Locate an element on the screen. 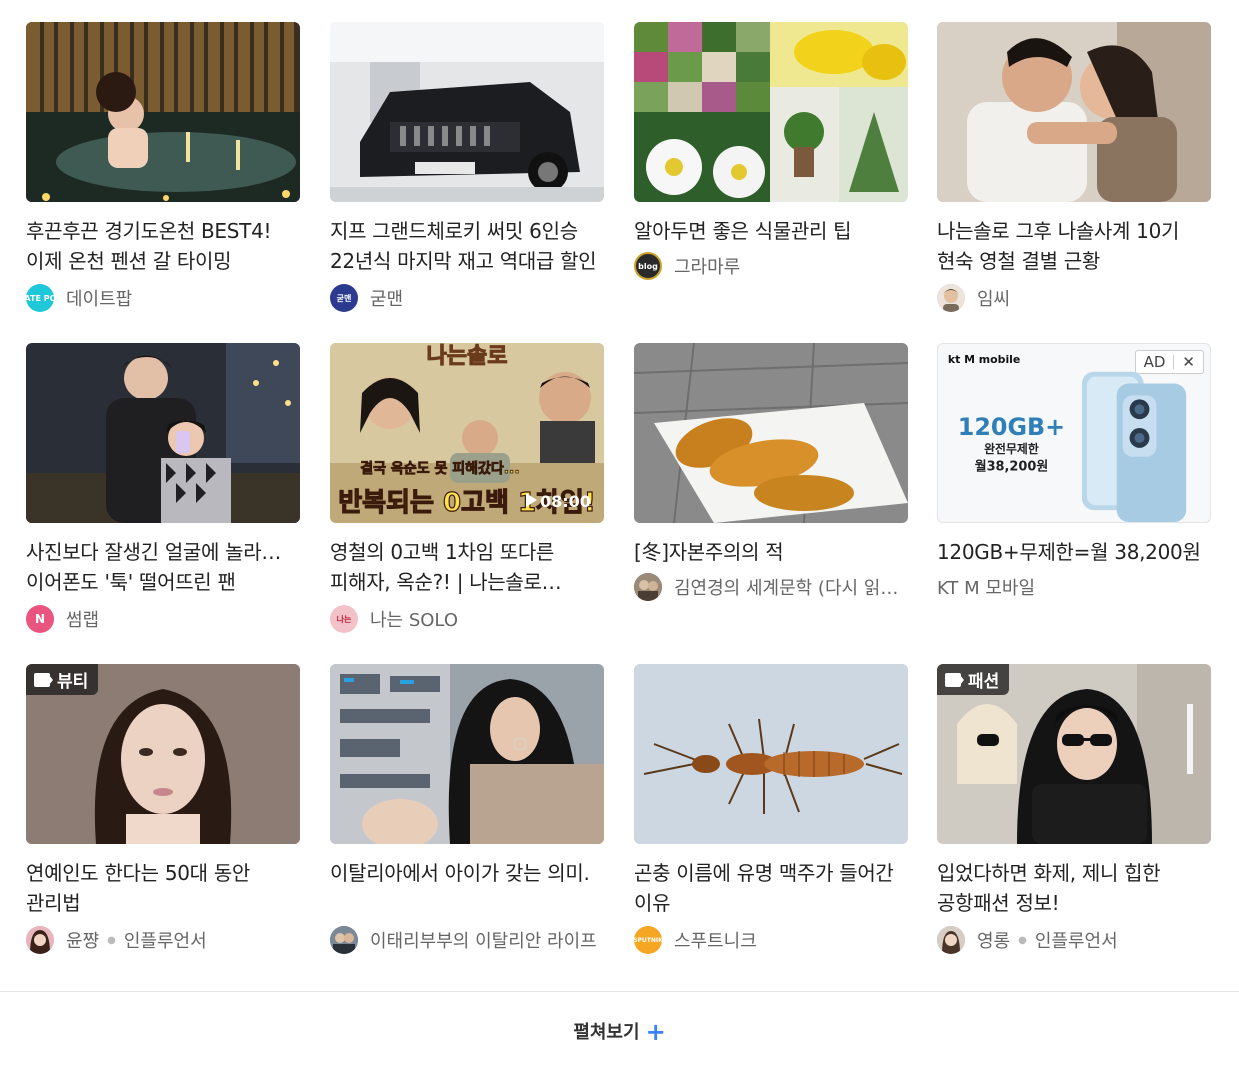 Image resolution: width=1239 pixels, height=1069 pixels. source-name: 데이트팝 is located at coordinates (99, 298).